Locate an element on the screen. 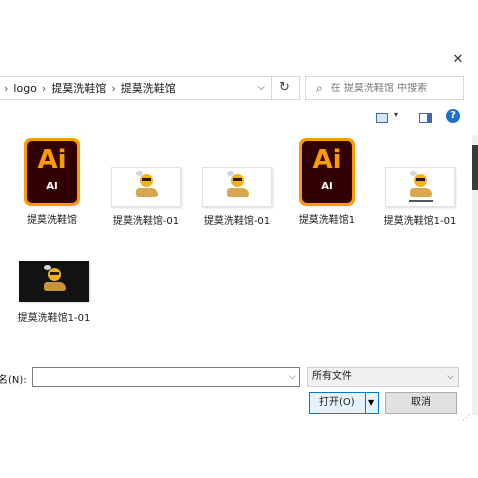  view-icon is located at coordinates (382, 118).